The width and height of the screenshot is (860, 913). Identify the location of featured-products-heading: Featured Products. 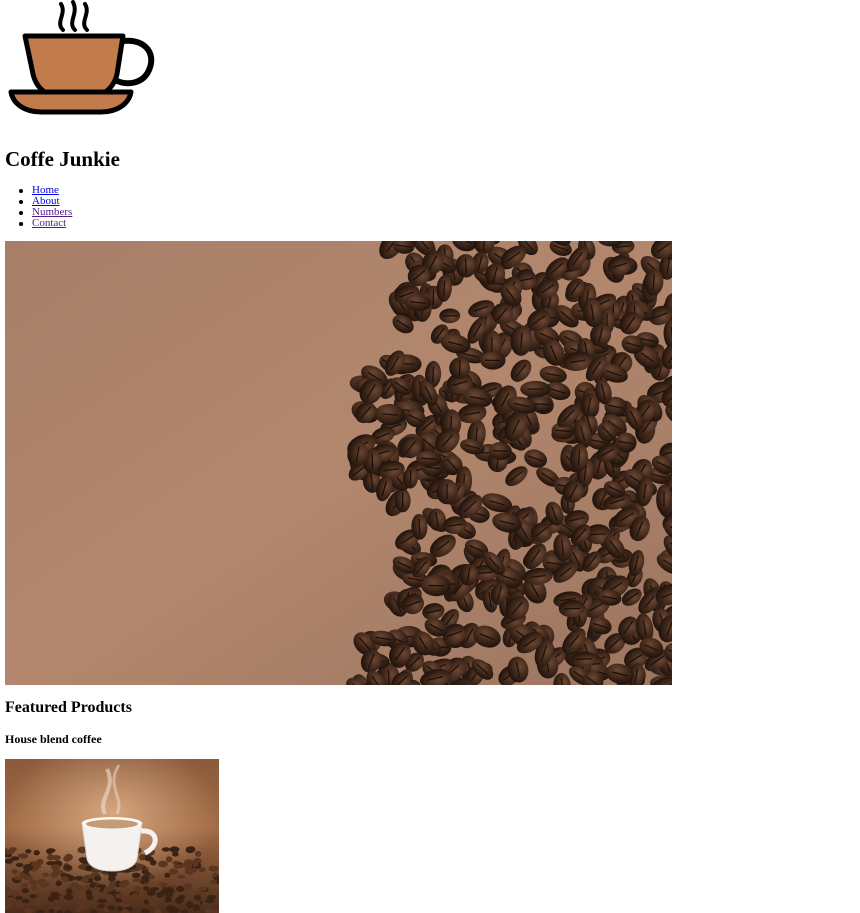
(68, 707).